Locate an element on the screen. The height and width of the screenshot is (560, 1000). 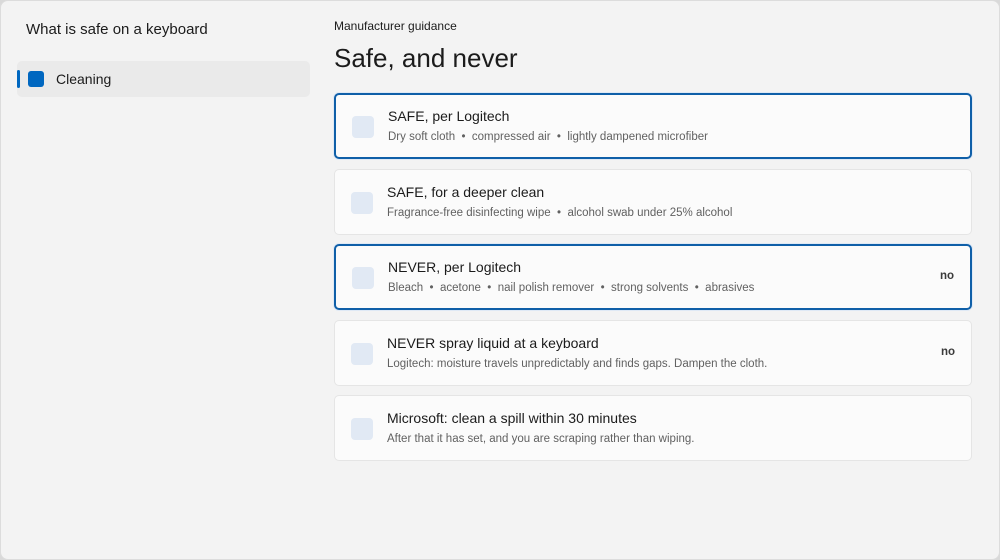
sidebar-item-label: Cleaning is located at coordinates (84, 79).